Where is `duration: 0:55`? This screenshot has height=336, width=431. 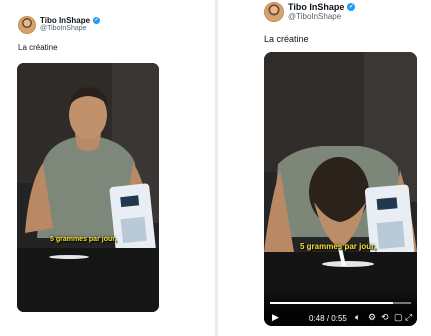 duration: 0:55 is located at coordinates (339, 318).